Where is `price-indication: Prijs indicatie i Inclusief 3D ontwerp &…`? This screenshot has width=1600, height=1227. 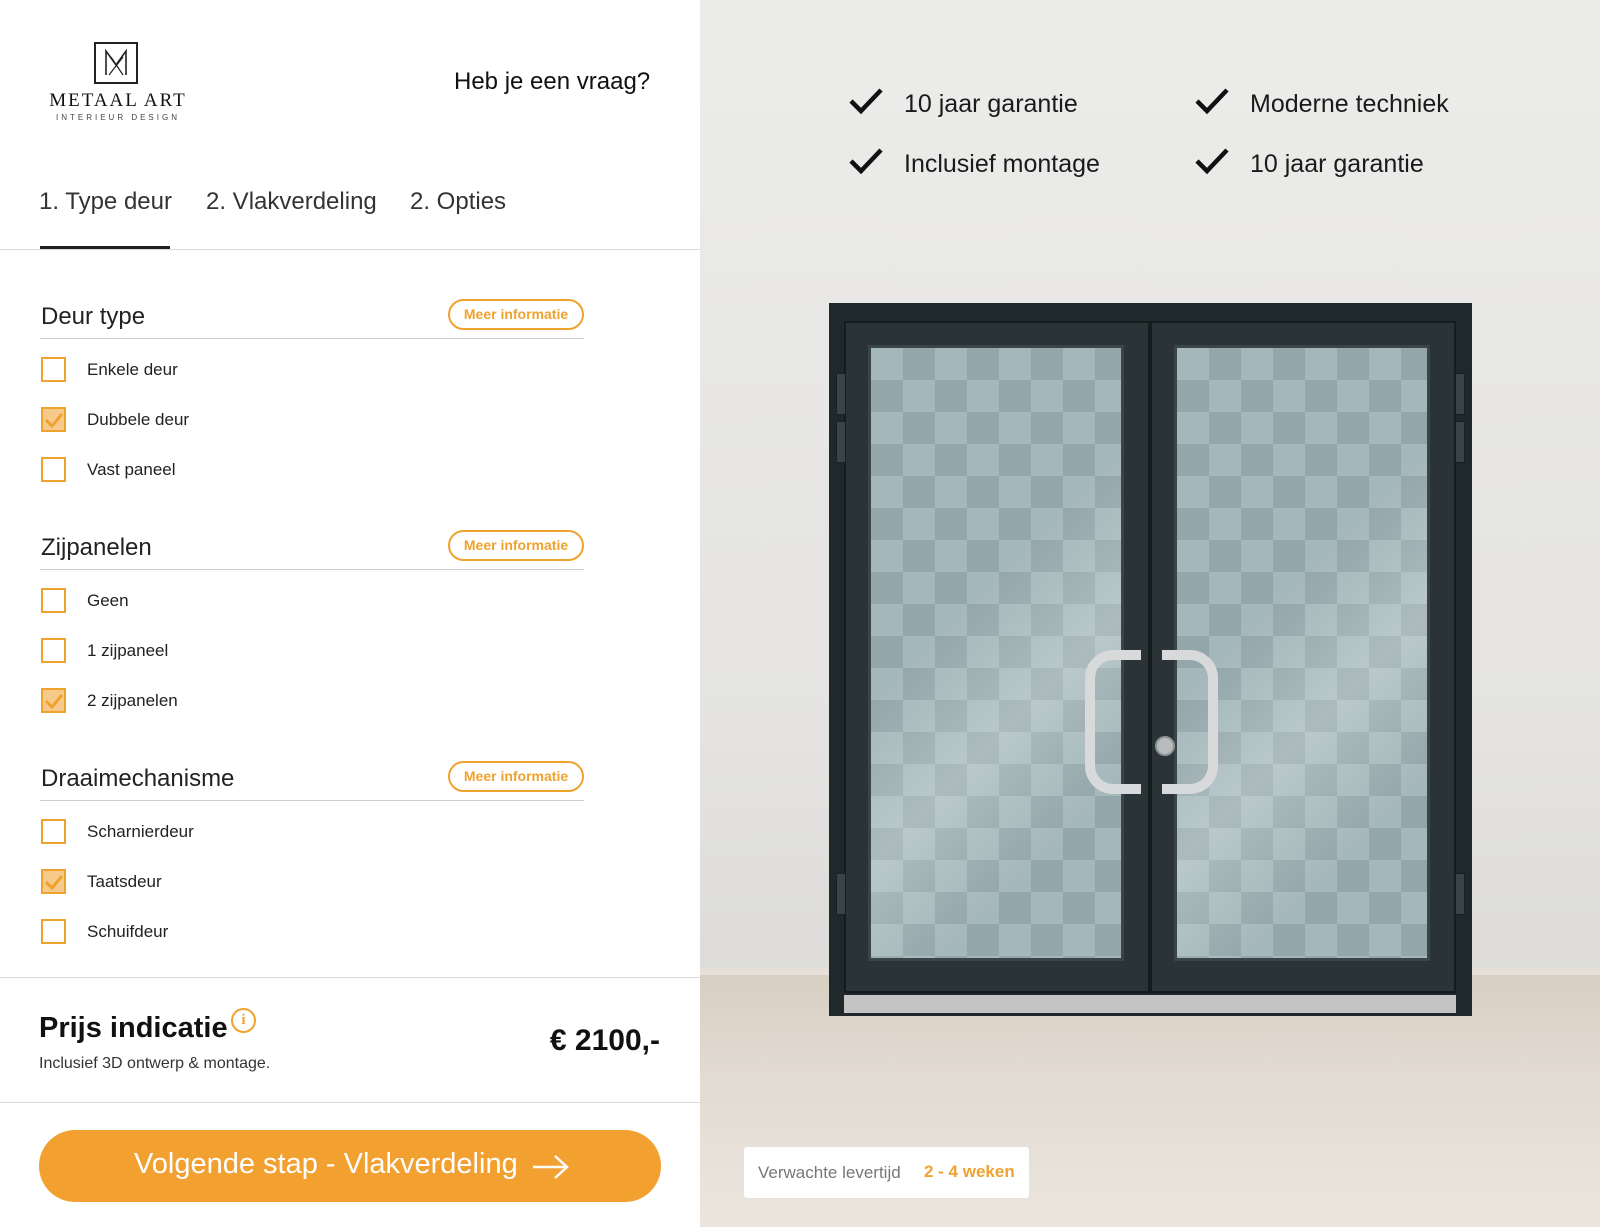
price-indication: Prijs indicatie i Inclusief 3D ontwerp &… is located at coordinates (350, 1040).